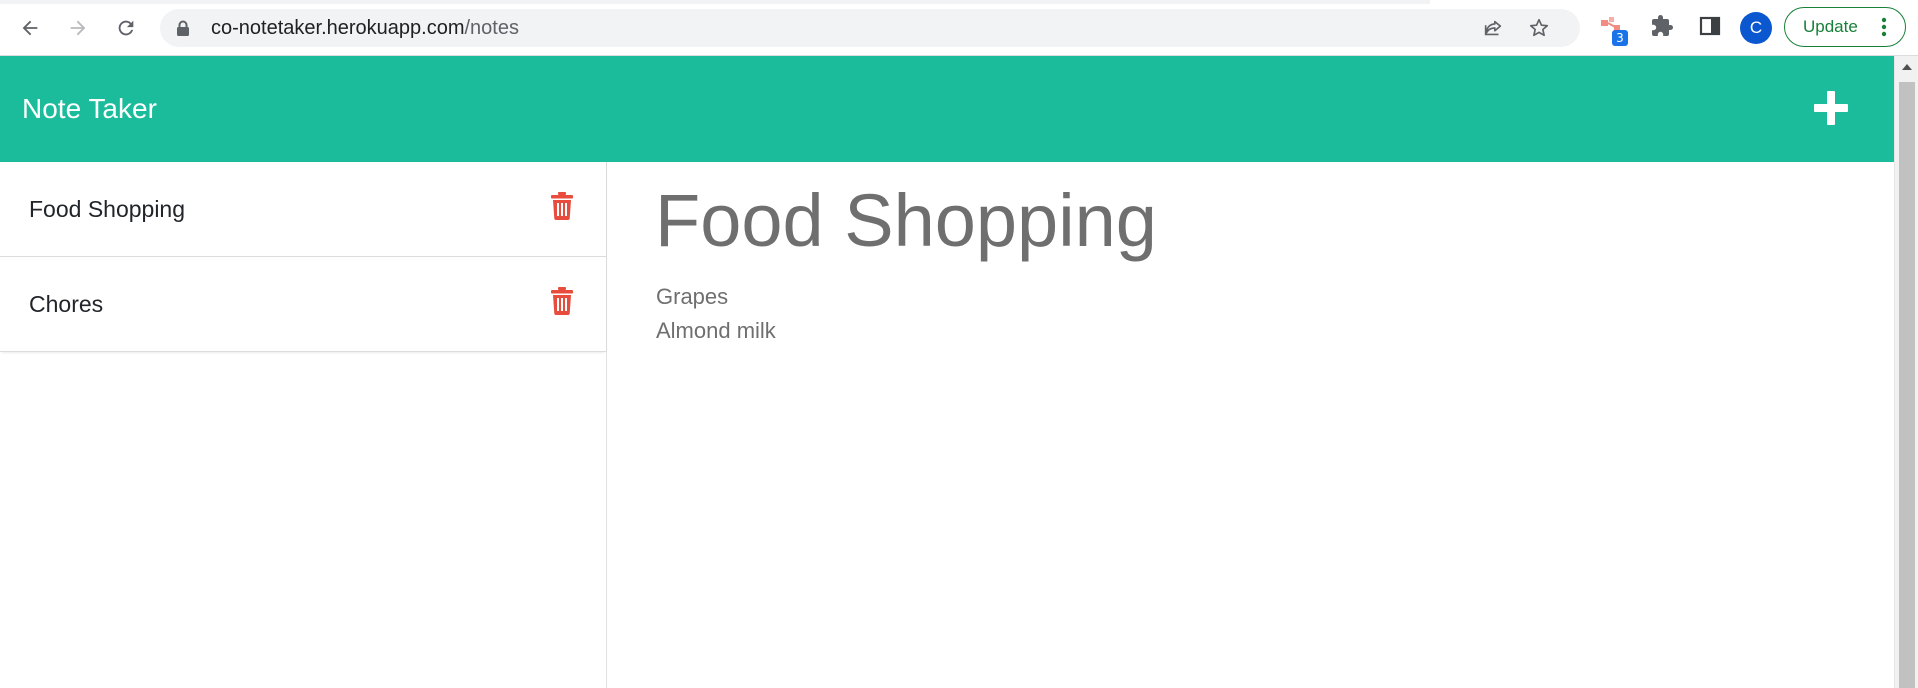  Describe the element at coordinates (1710, 26) in the screenshot. I see `side-panel-icon` at that location.